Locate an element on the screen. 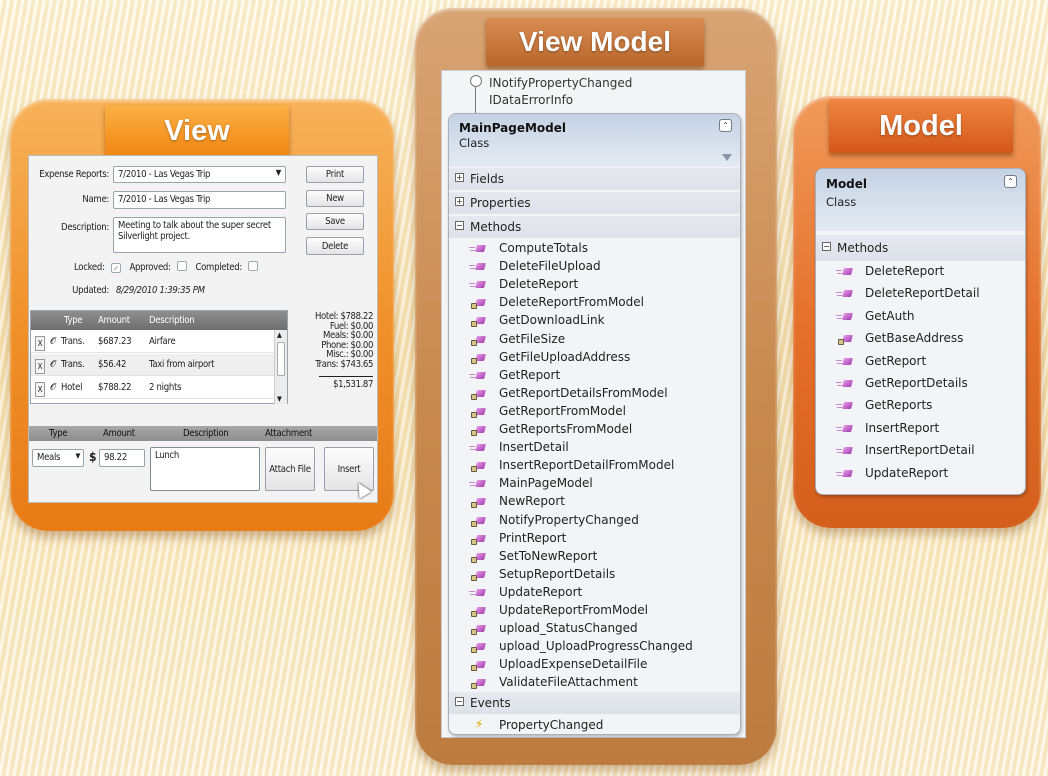  view-model-method-item: ValidateFileAttachment is located at coordinates (568, 682).